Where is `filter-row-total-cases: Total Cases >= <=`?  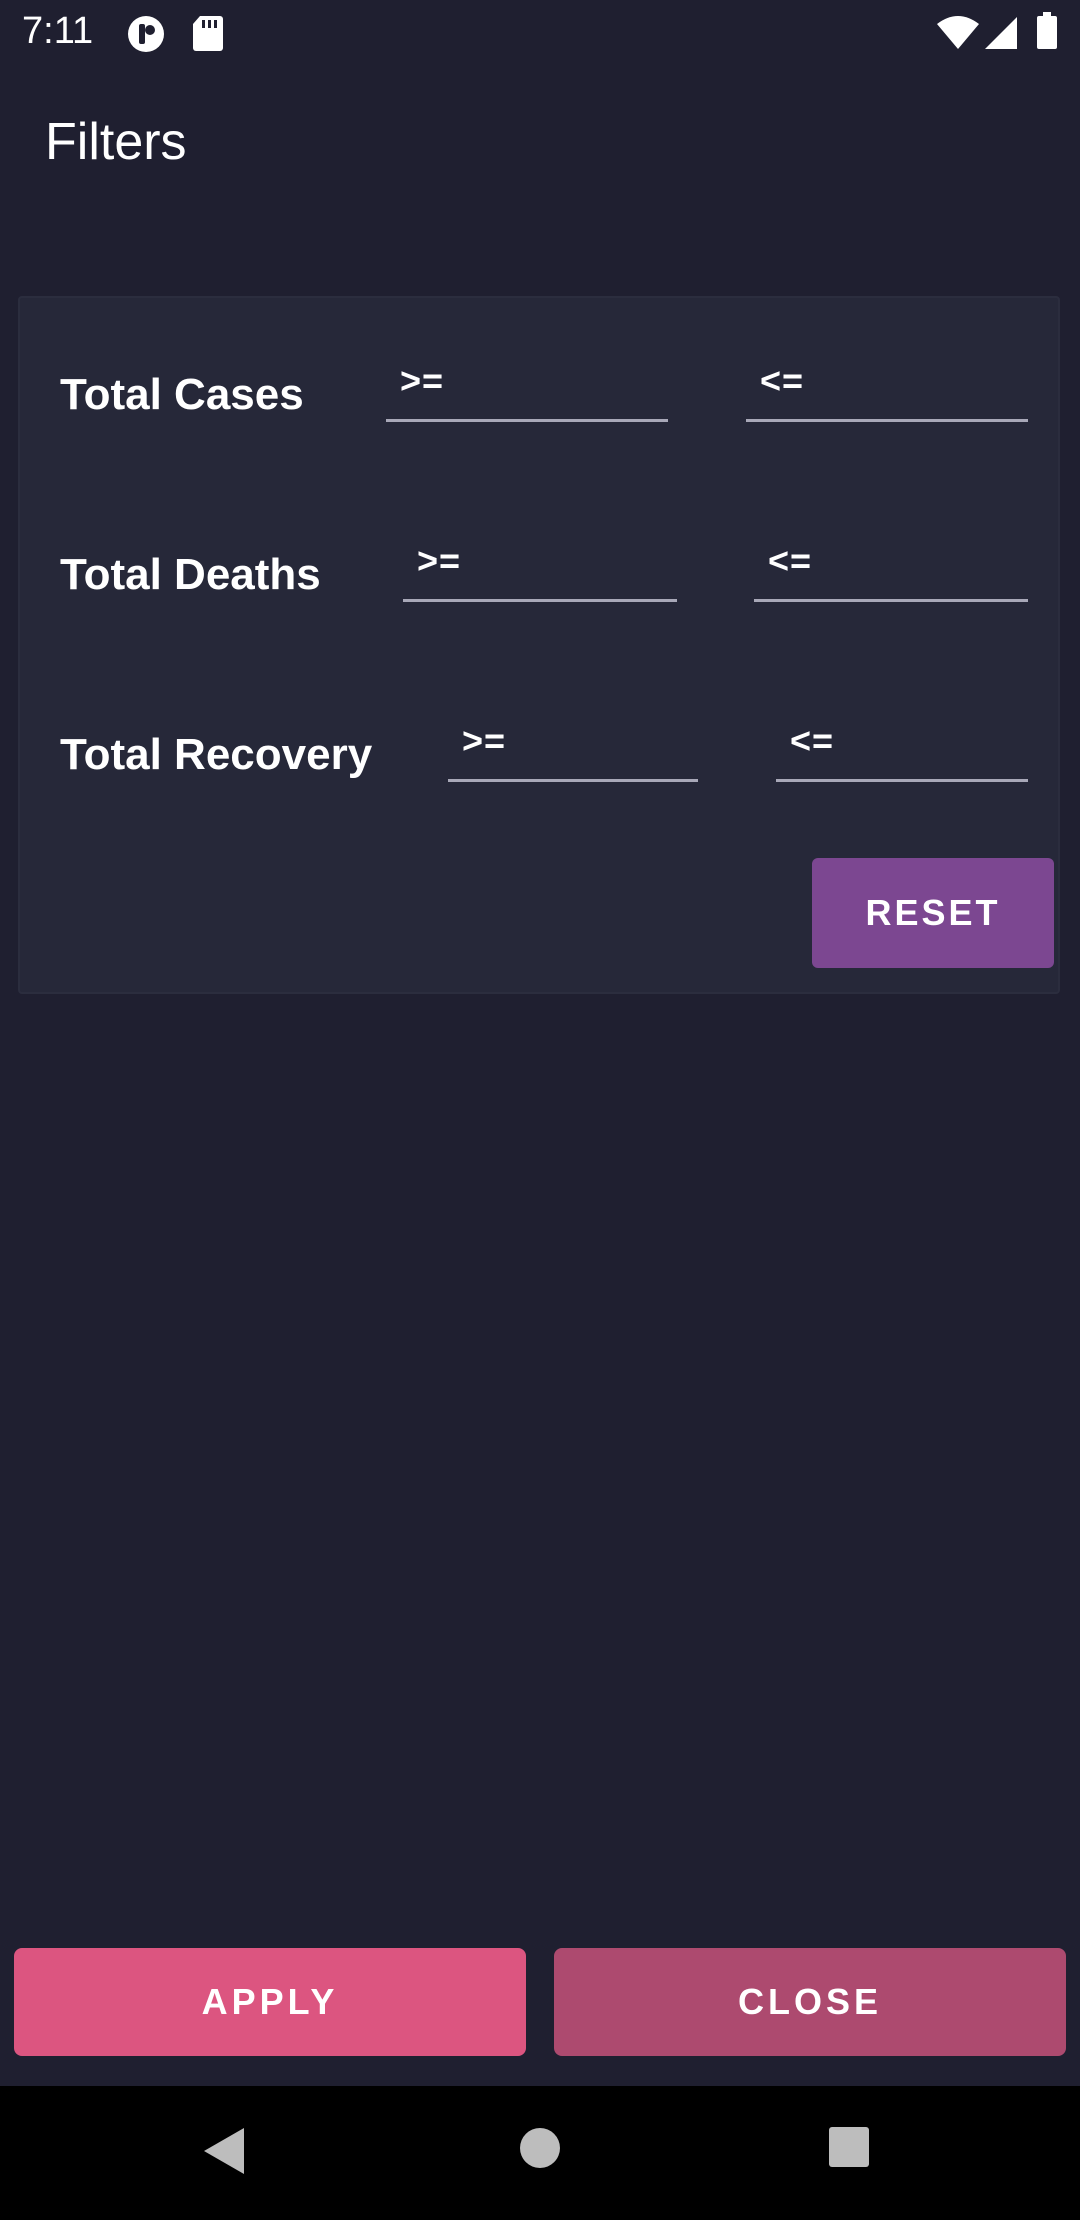
filter-row-total-cases: Total Cases >= <= is located at coordinates (539, 400).